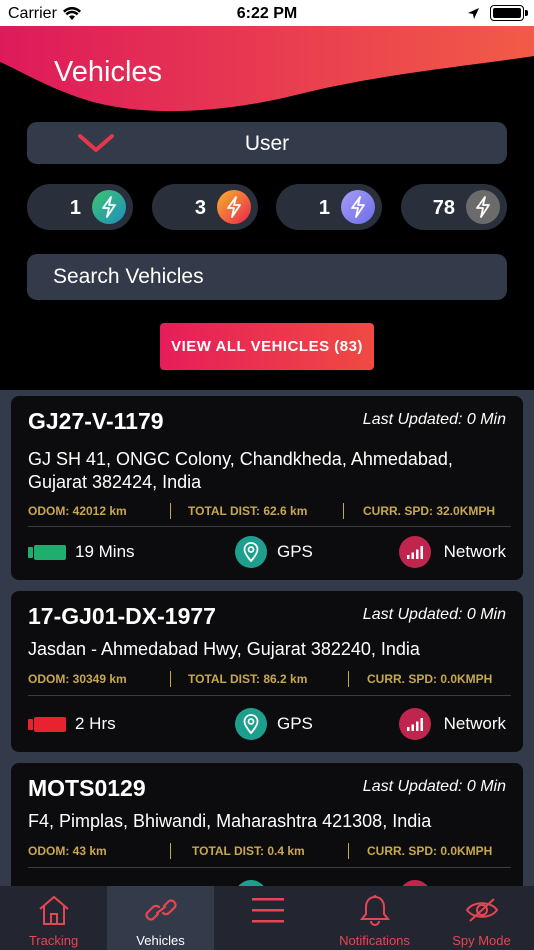 The height and width of the screenshot is (950, 534). Describe the element at coordinates (77, 511) in the screenshot. I see `odometer: ODOM: 42012 km` at that location.